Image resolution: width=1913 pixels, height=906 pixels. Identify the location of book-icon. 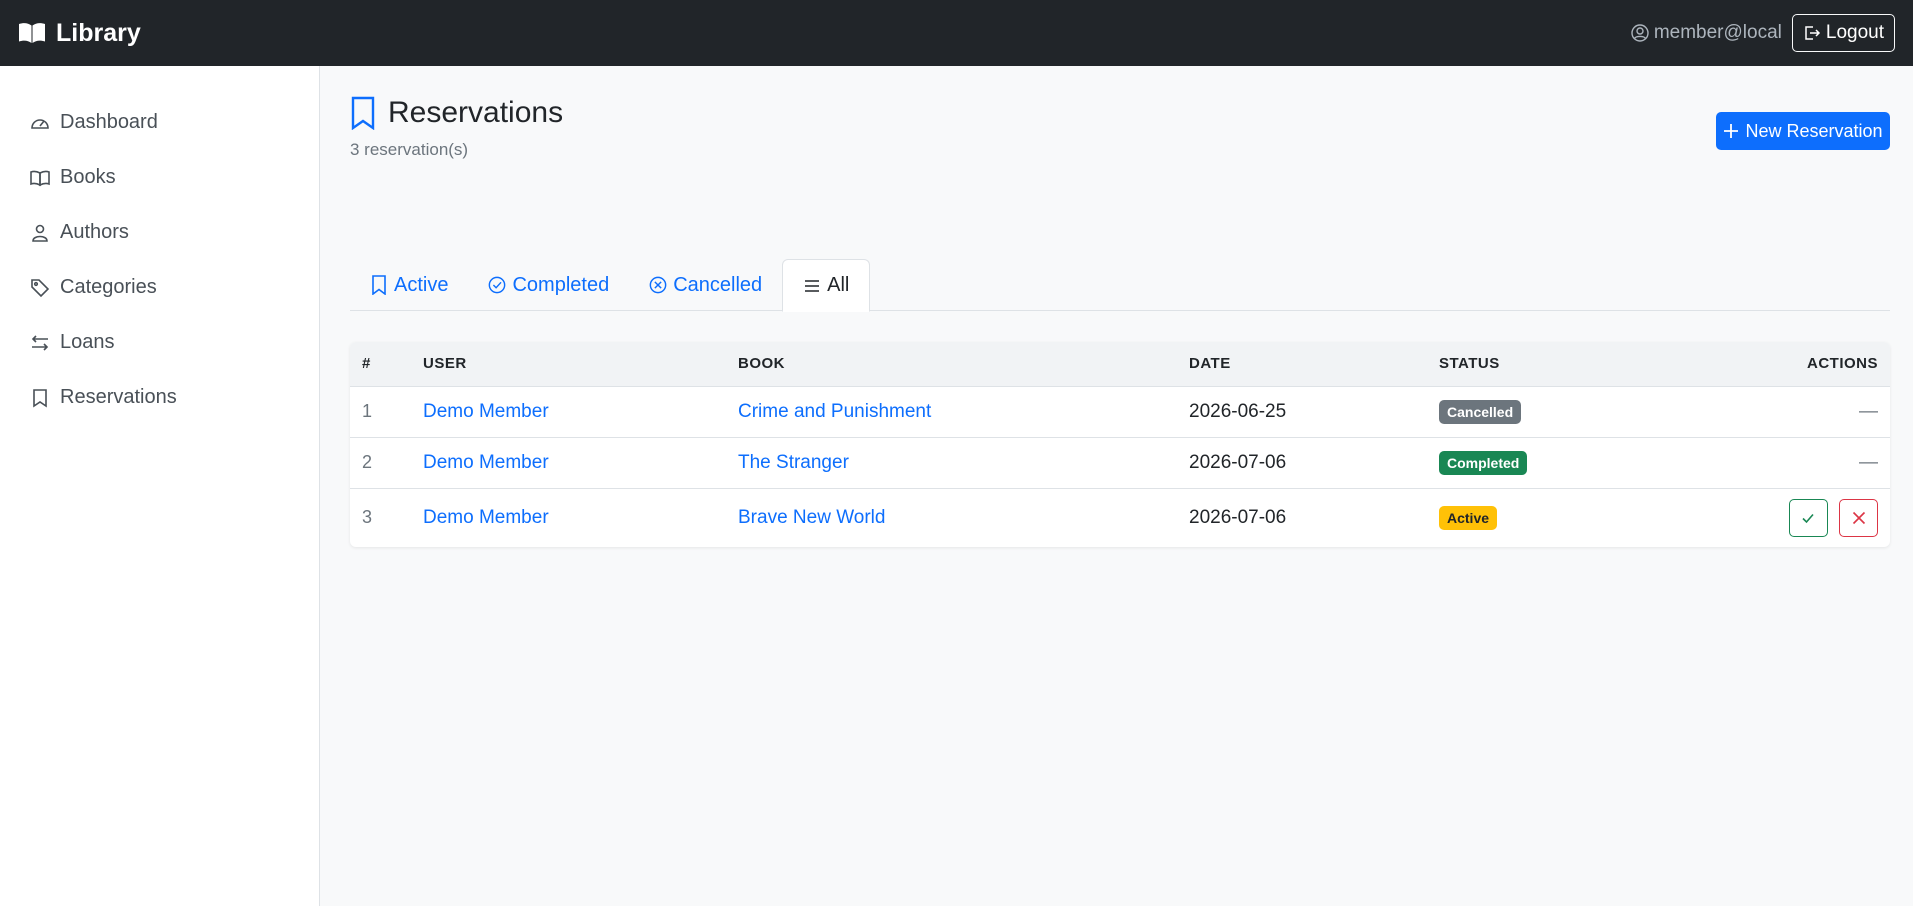
(40, 178).